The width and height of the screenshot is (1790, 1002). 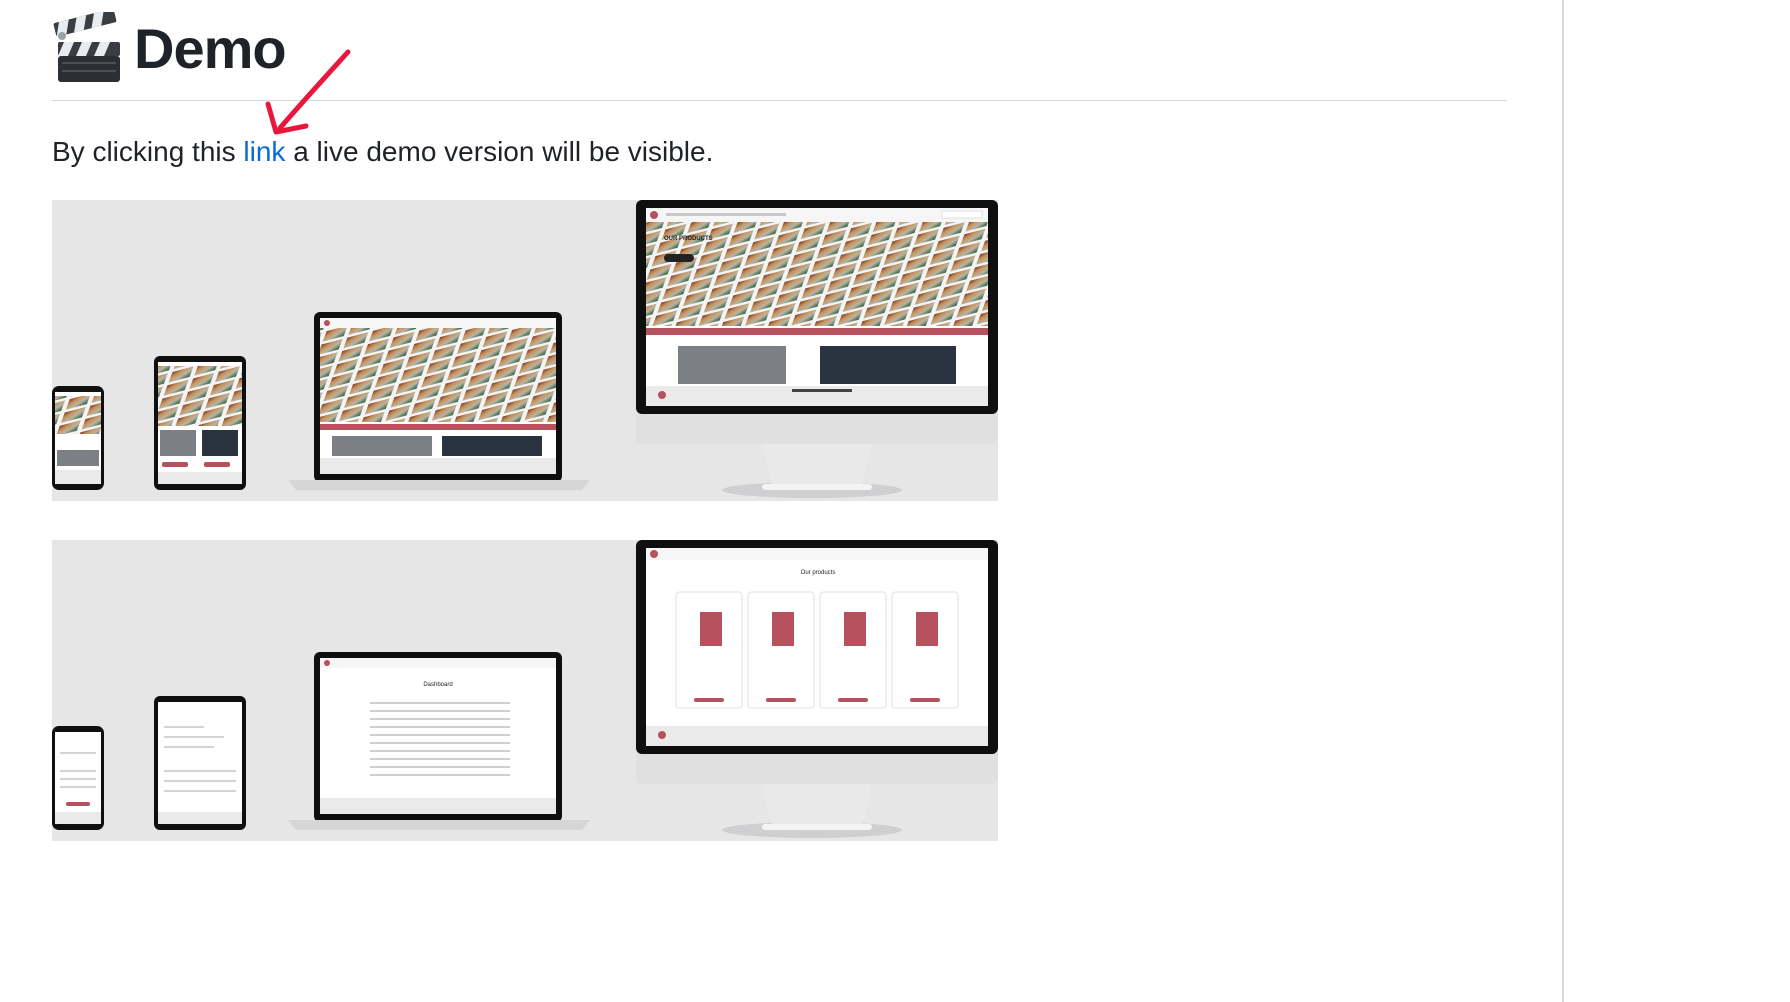 What do you see at coordinates (439, 741) in the screenshot?
I see `laptop-mockup-dashboard: Dashboard` at bounding box center [439, 741].